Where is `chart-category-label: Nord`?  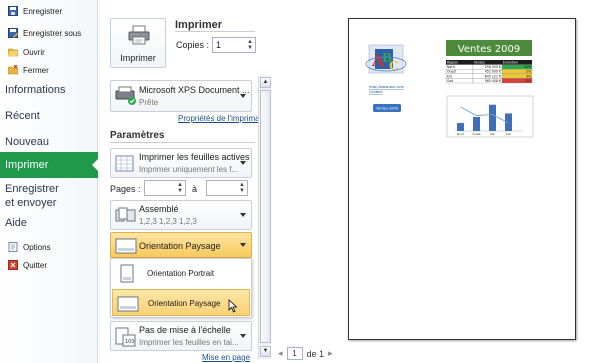 chart-category-label: Nord is located at coordinates (460, 134).